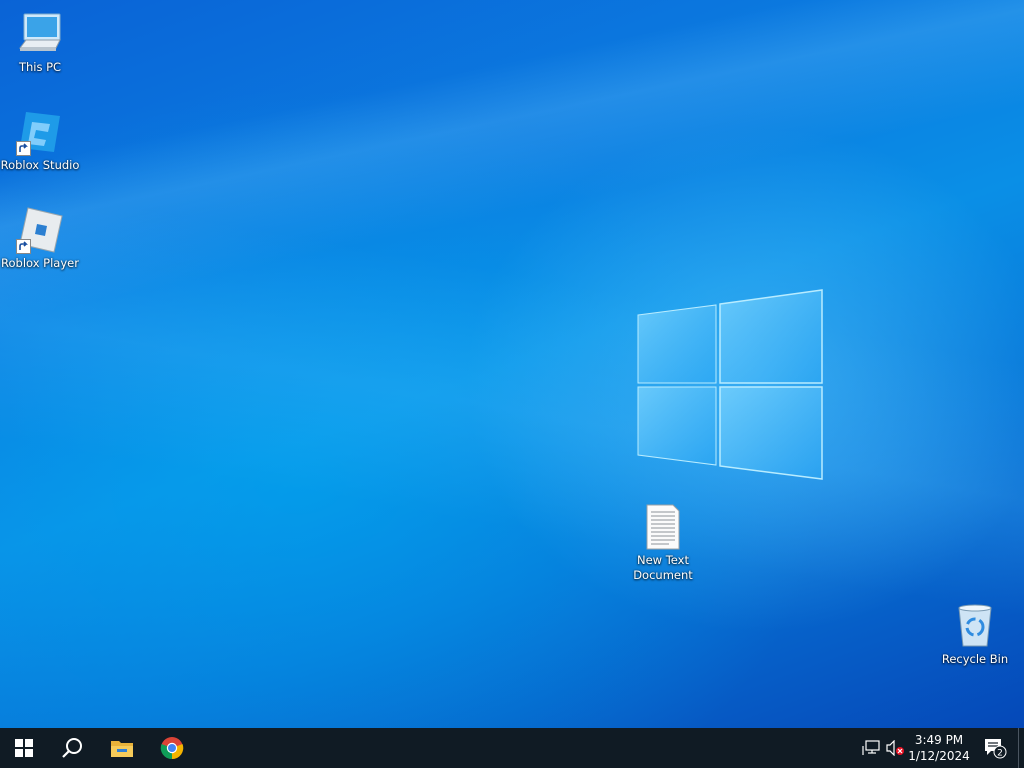 Image resolution: width=1024 pixels, height=768 pixels. What do you see at coordinates (975, 626) in the screenshot?
I see `recycle-bin-icon` at bounding box center [975, 626].